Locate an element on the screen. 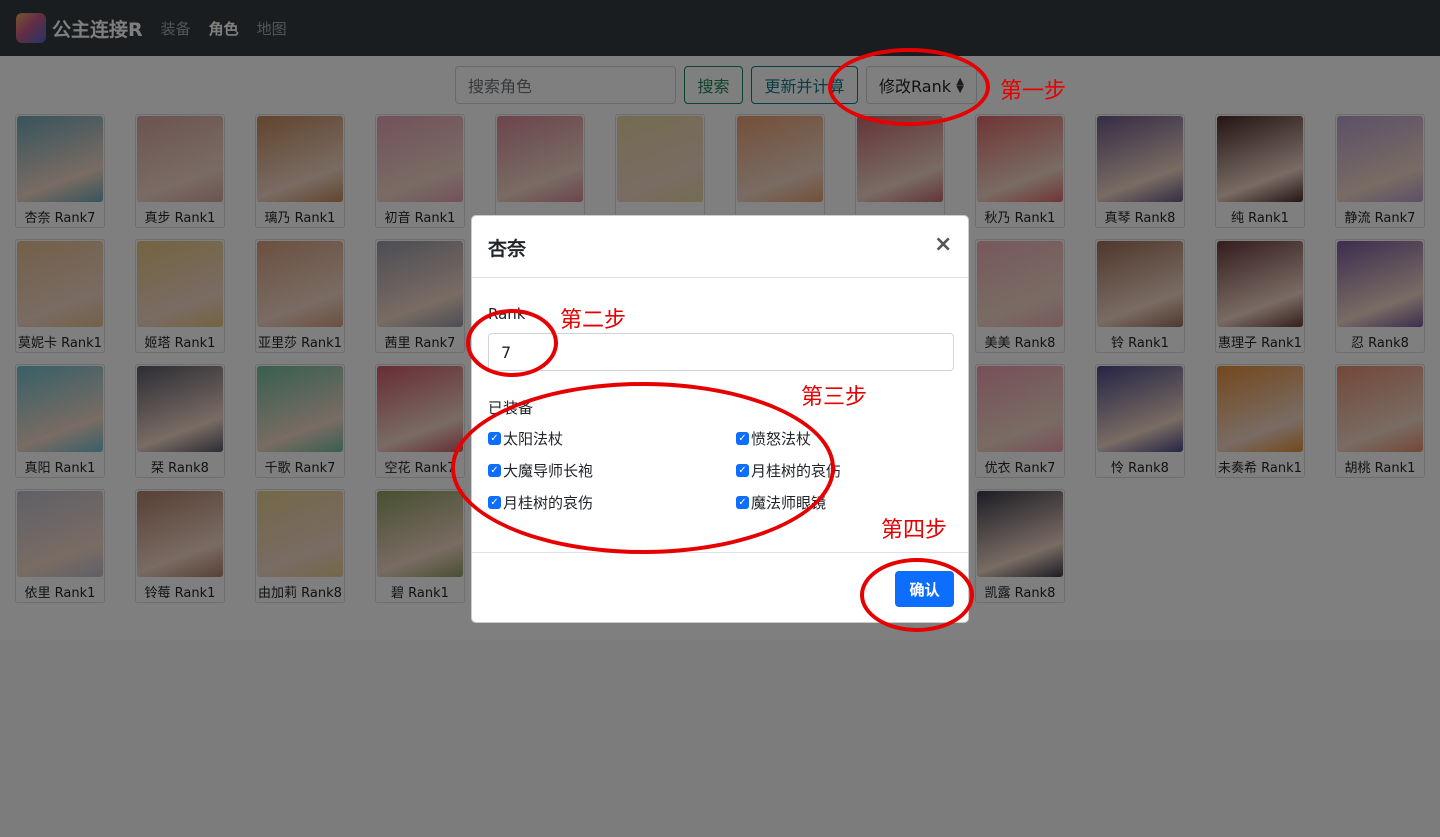  modal-title: 杏奈 is located at coordinates (507, 249).